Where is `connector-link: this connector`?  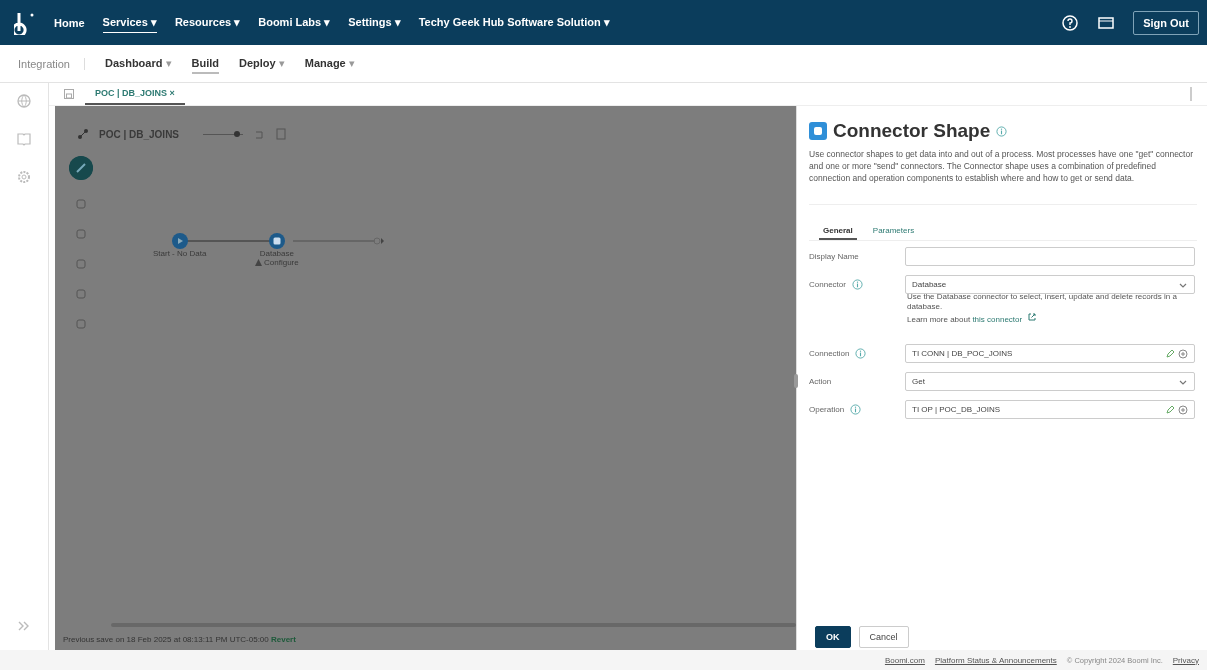 connector-link: this connector is located at coordinates (997, 319).